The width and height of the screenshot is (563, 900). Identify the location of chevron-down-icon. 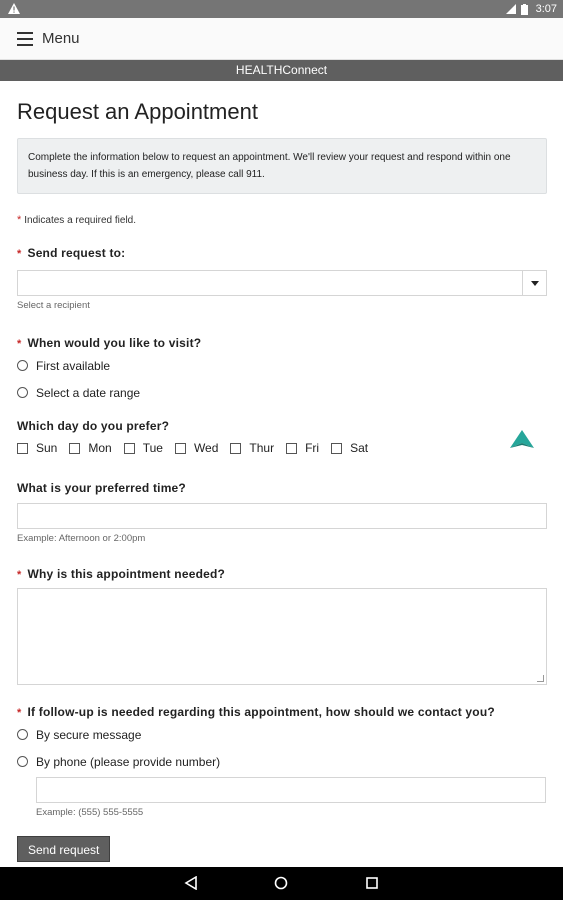
(534, 283).